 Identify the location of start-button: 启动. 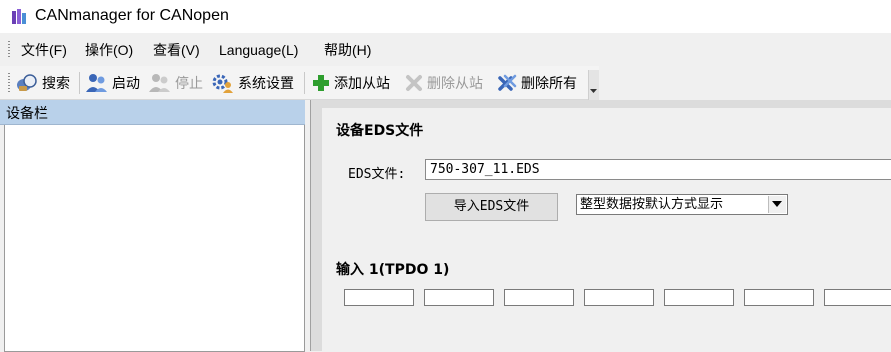
(112, 83).